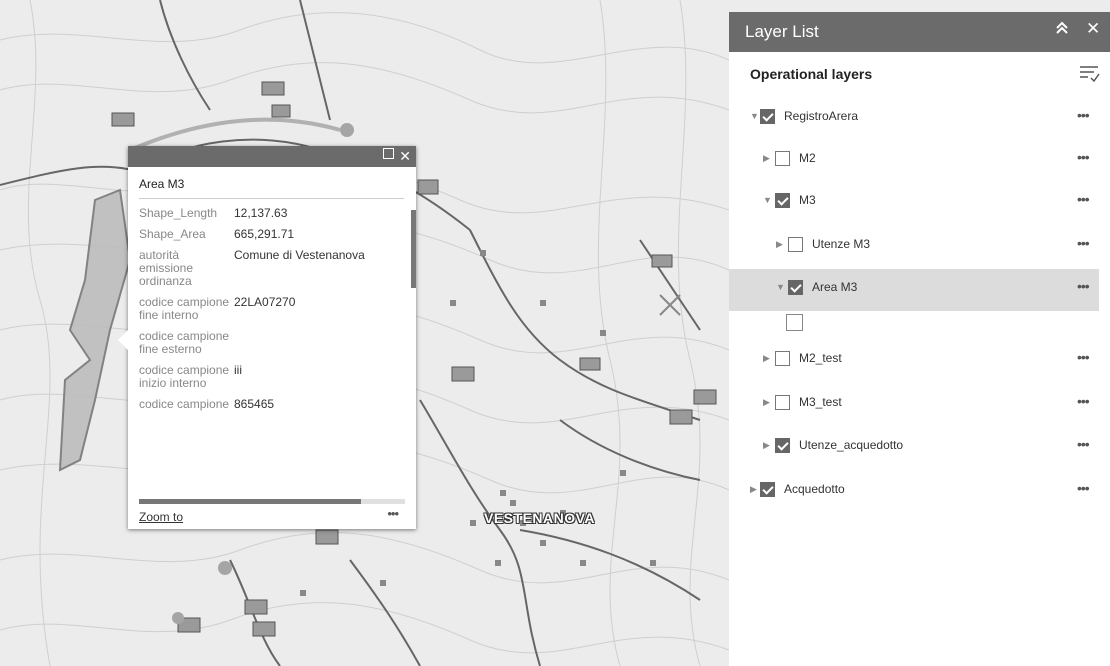 This screenshot has height=666, width=1110. Describe the element at coordinates (914, 492) in the screenshot. I see `layer-row-acquedotto: ▶ Acquedotto •••` at that location.